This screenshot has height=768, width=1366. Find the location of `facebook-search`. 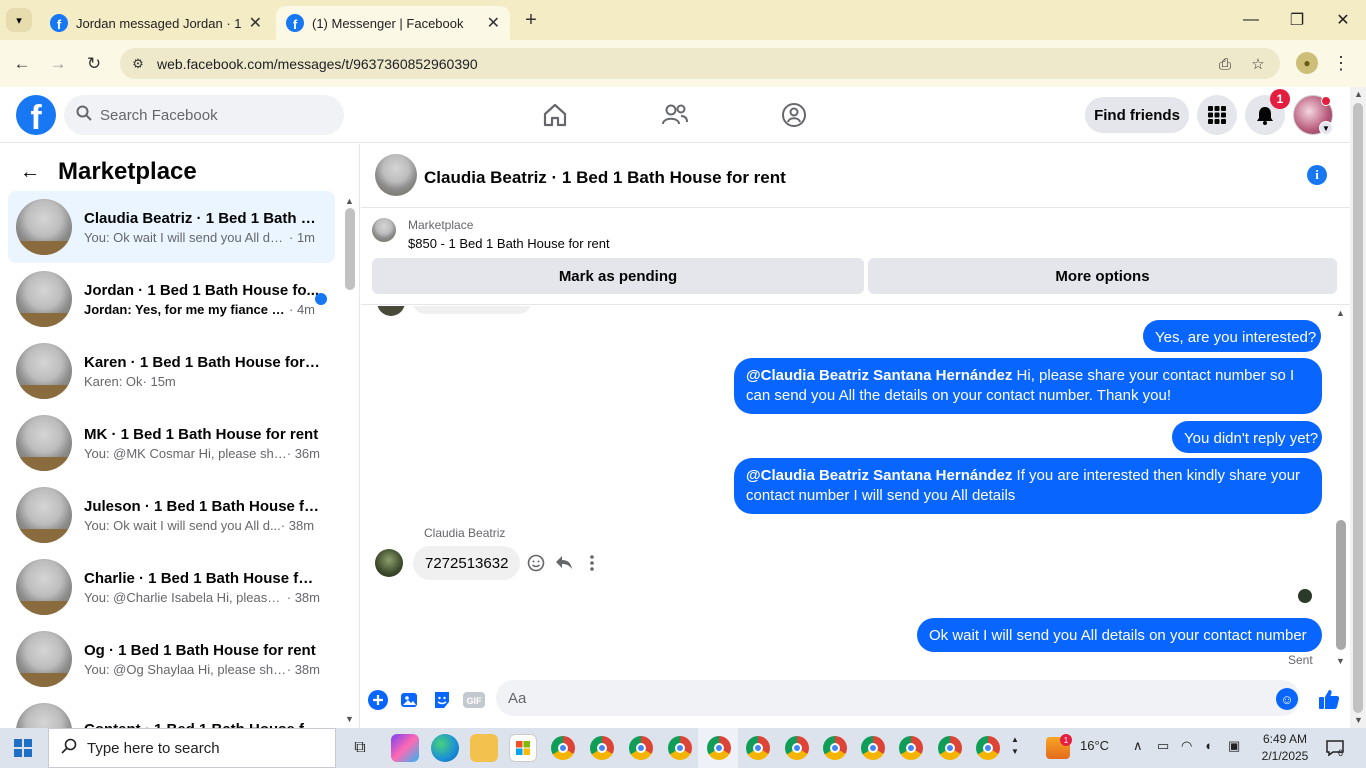

facebook-search is located at coordinates (204, 115).